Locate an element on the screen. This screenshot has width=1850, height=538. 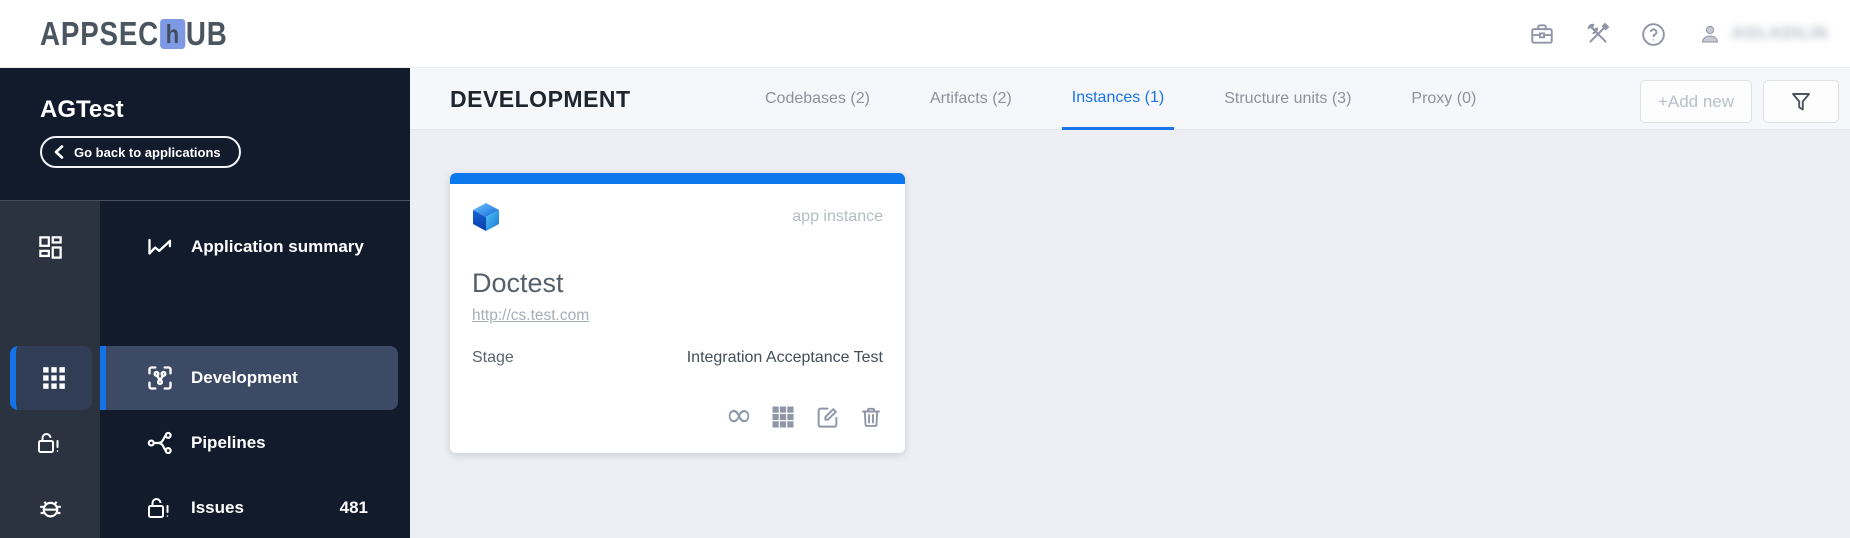
pipelines-icon is located at coordinates (160, 443).